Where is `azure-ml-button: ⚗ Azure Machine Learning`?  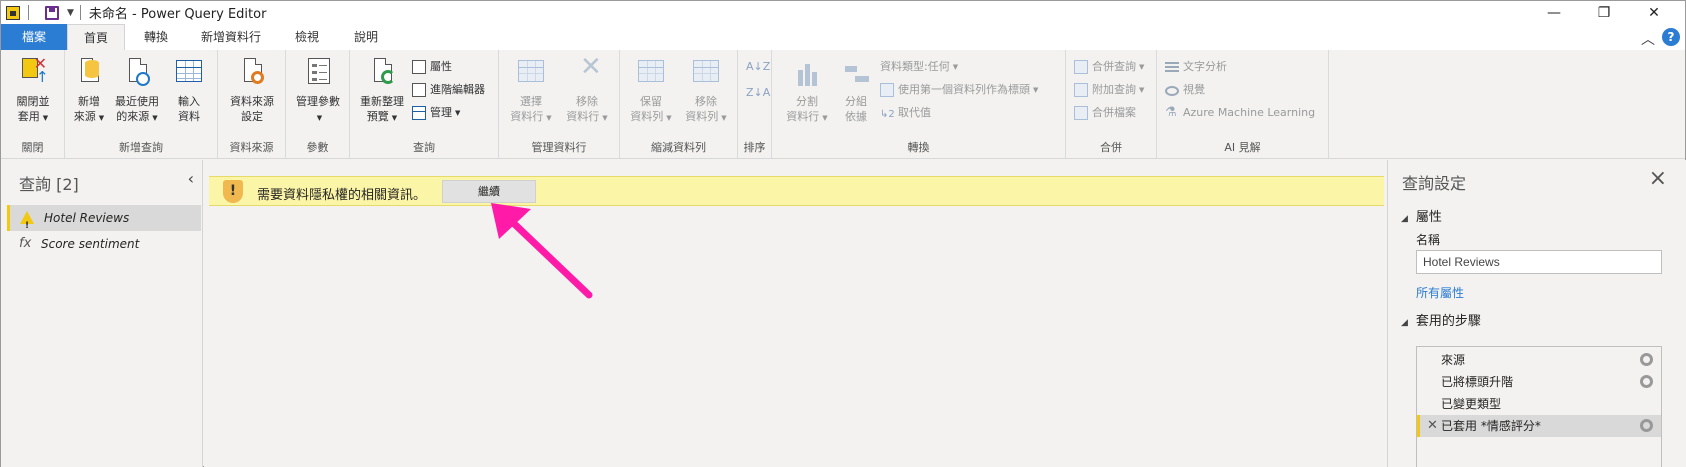 azure-ml-button: ⚗ Azure Machine Learning is located at coordinates (1240, 113).